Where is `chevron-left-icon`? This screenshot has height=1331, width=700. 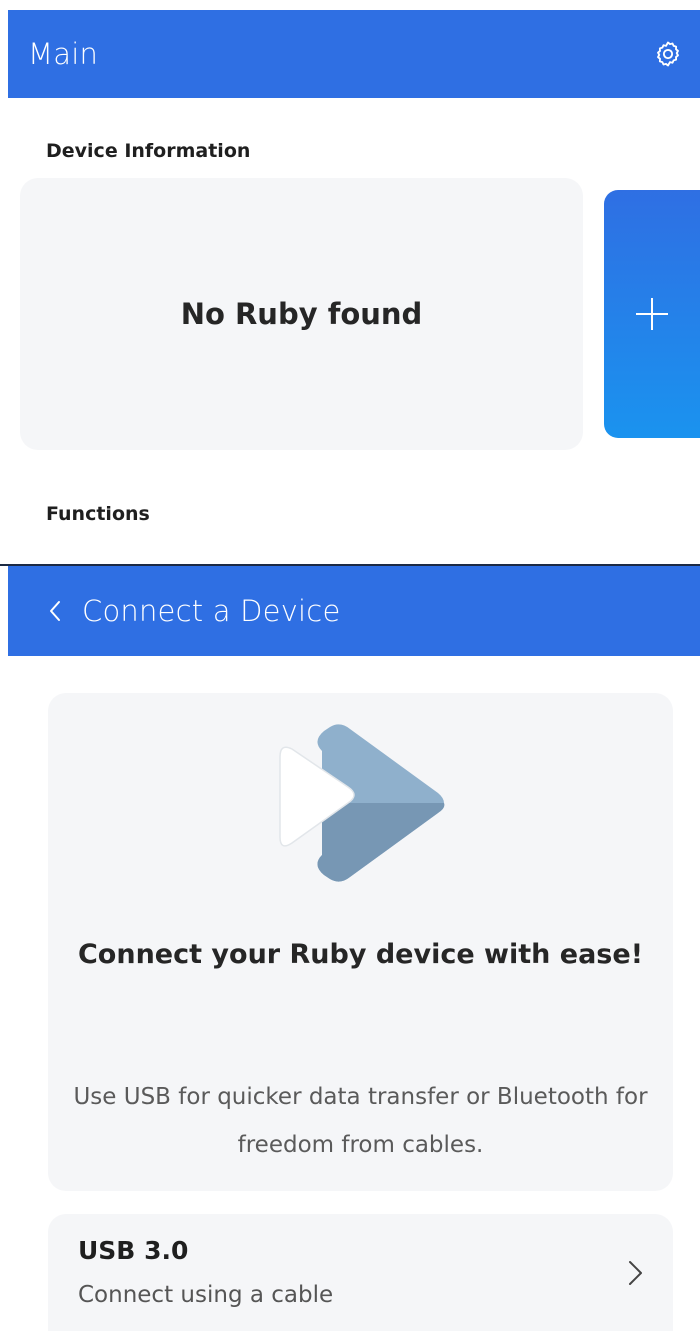
chevron-left-icon is located at coordinates (55, 611).